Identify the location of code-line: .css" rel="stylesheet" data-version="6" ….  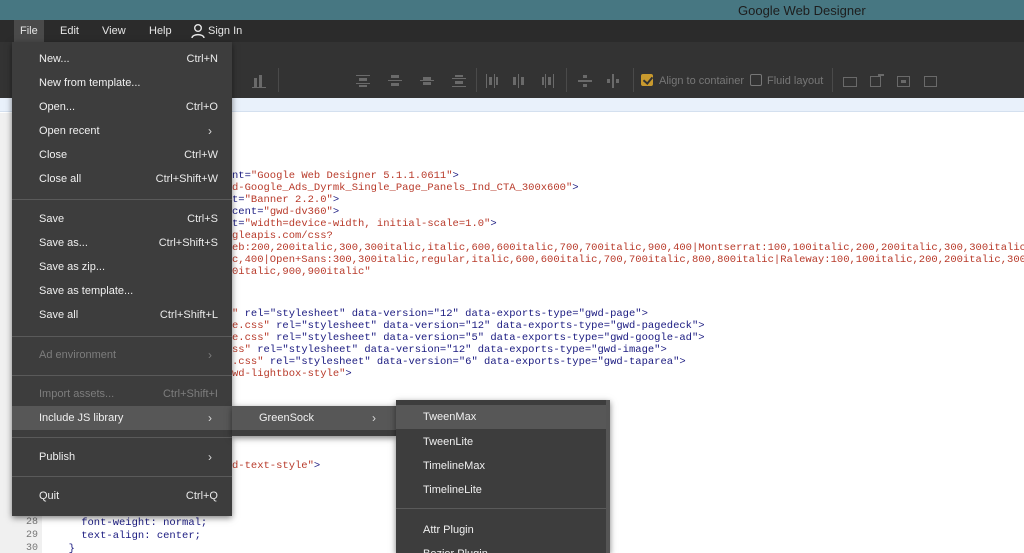
(459, 362).